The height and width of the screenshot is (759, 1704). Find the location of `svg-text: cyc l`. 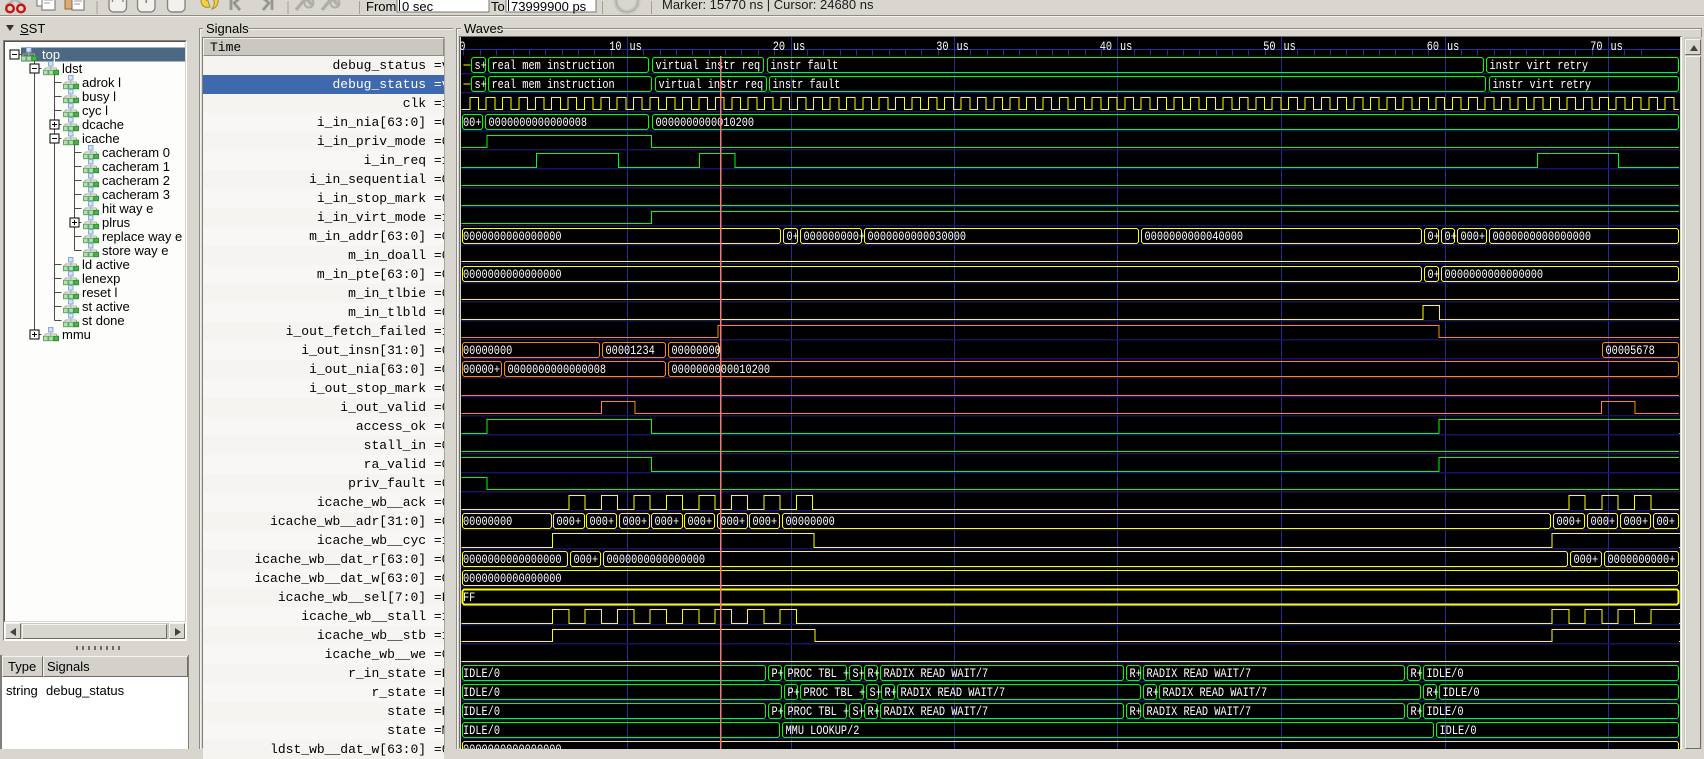

svg-text: cyc l is located at coordinates (95, 110).